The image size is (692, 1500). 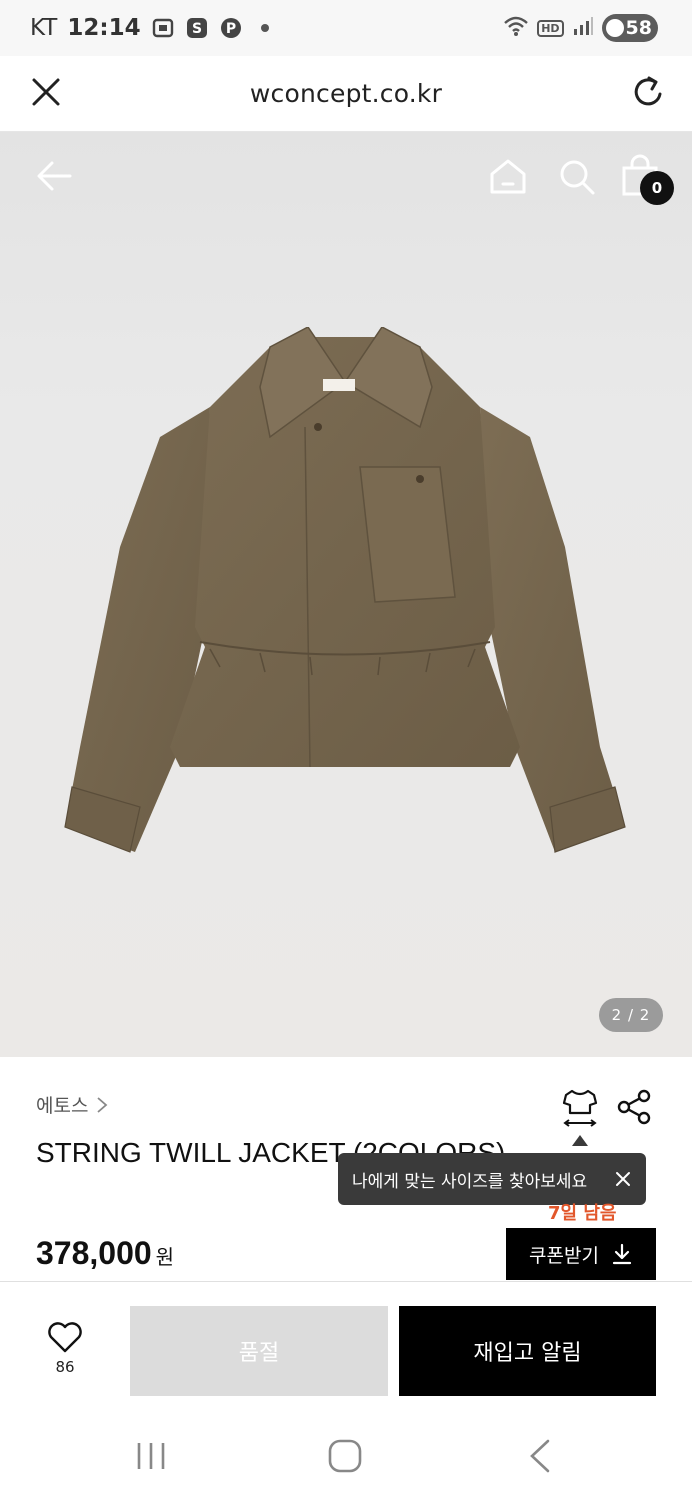 What do you see at coordinates (614, 28) in the screenshot?
I see `battery-leaf-icon` at bounding box center [614, 28].